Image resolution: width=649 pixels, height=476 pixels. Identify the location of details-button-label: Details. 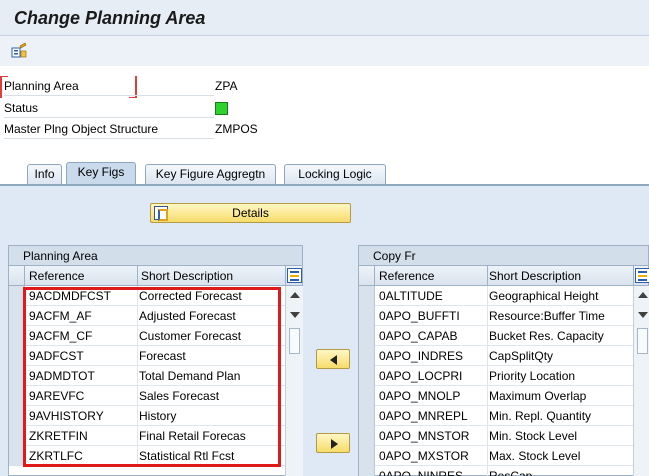
(250, 213).